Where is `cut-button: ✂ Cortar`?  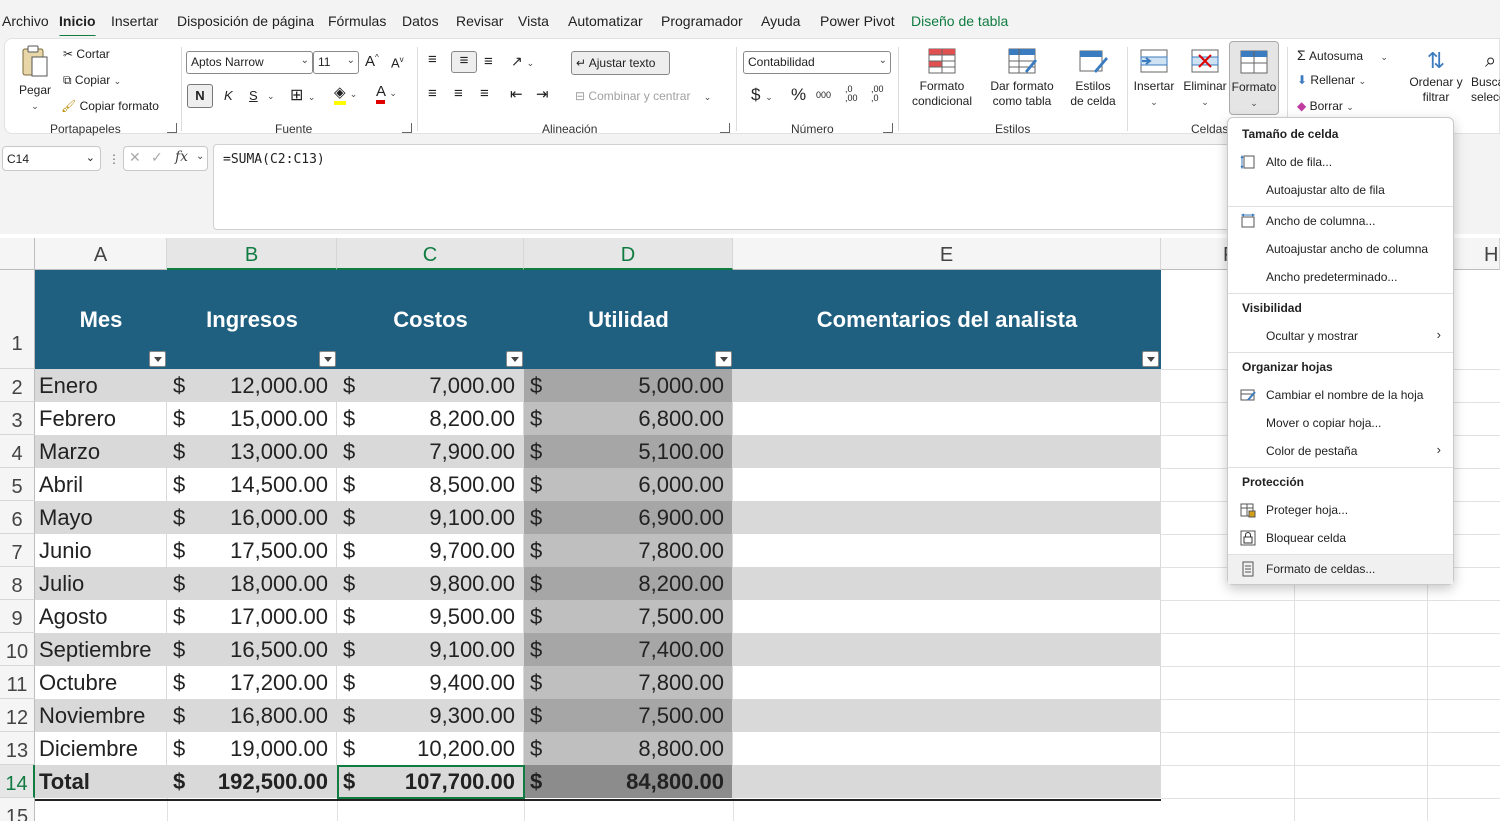 cut-button: ✂ Cortar is located at coordinates (86, 54).